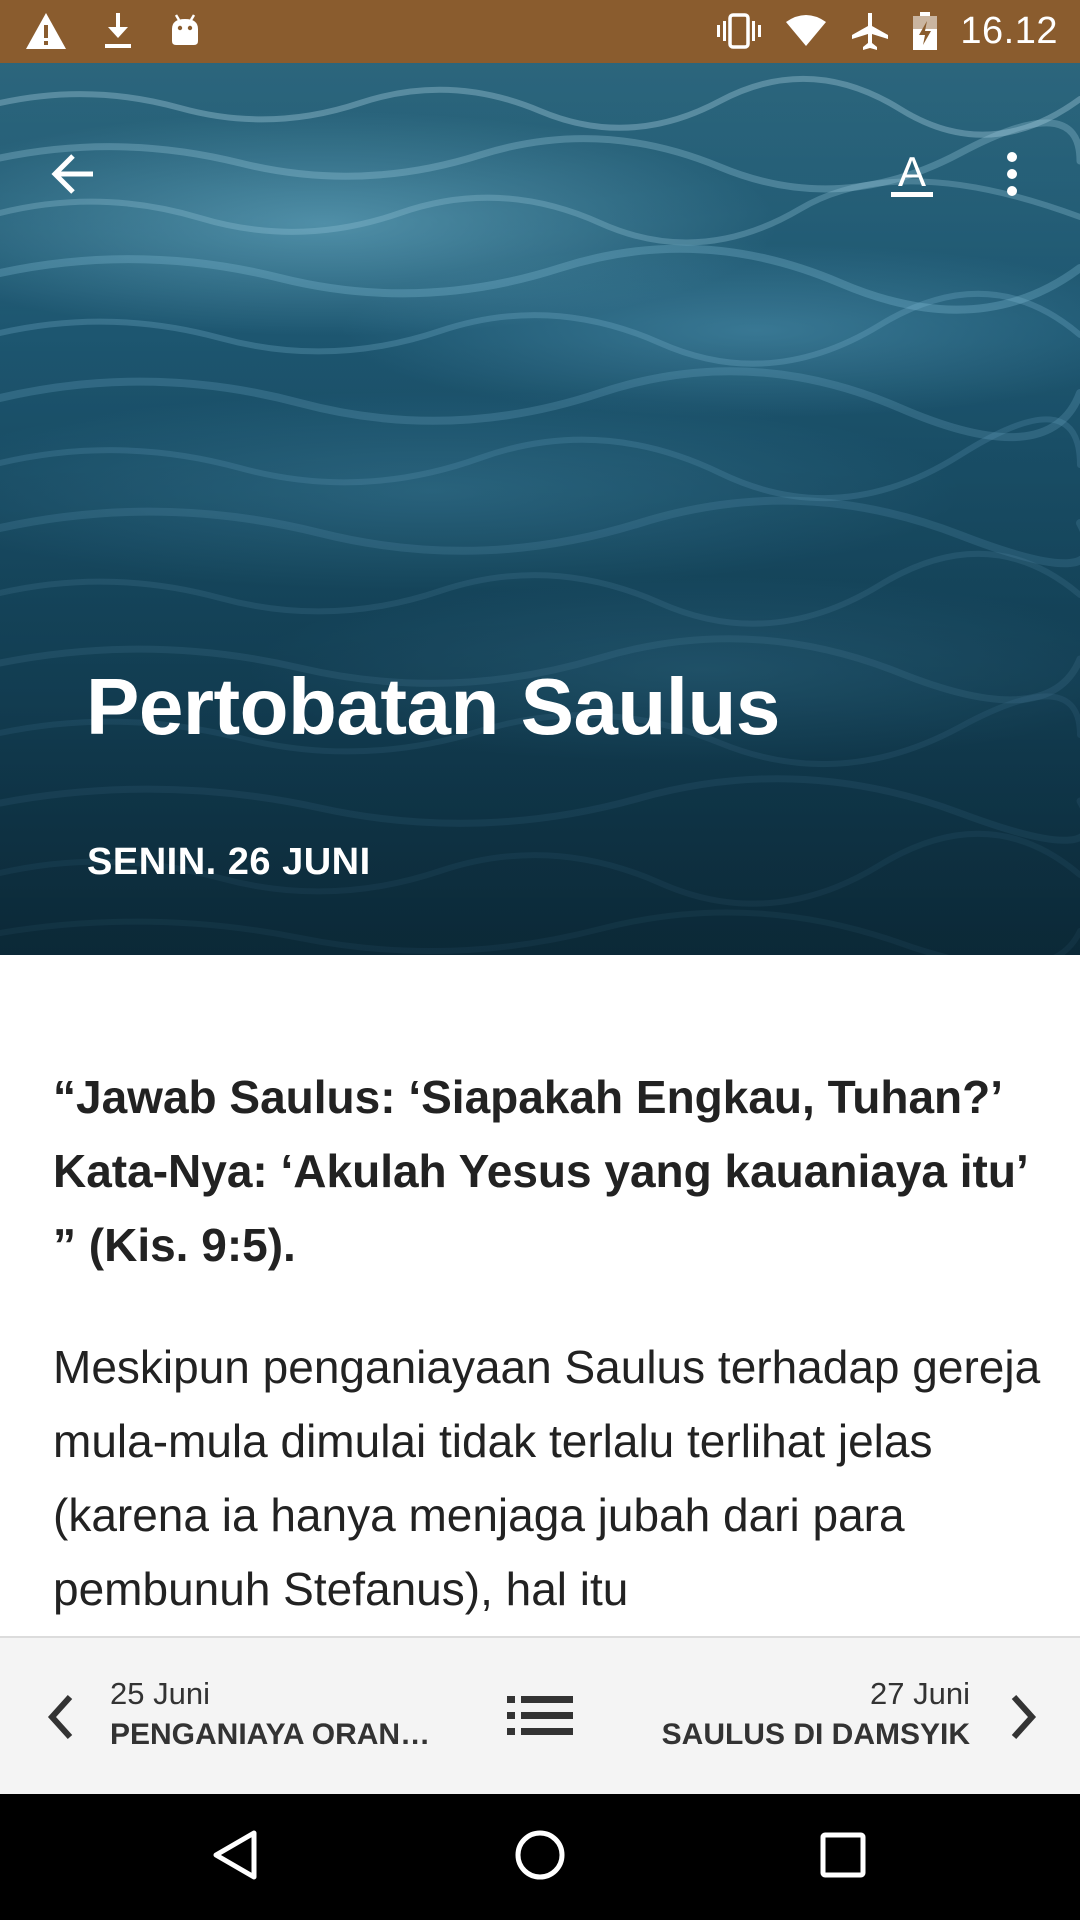 This screenshot has width=1080, height=1920. I want to click on status-icons-left, so click(113, 31).